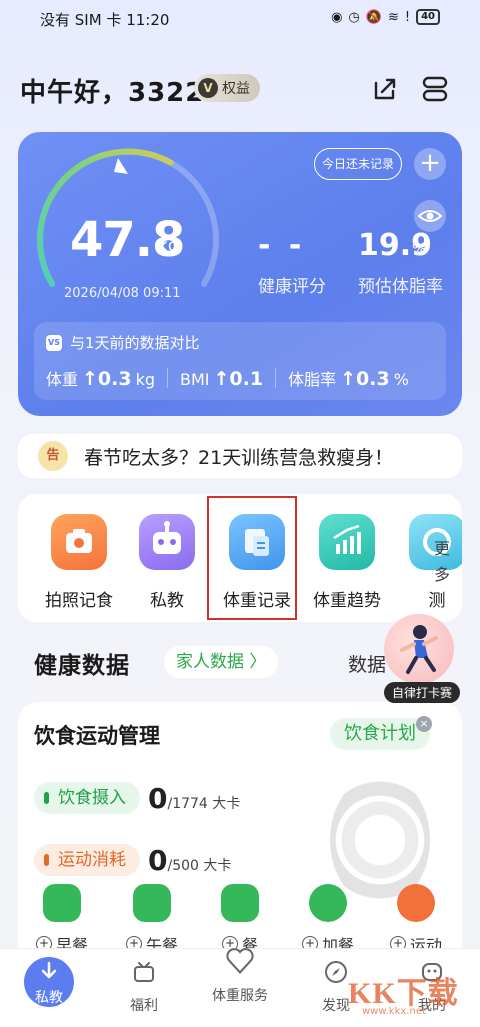  I want to click on compare-fat: 体脂率 ↑0.3 %, so click(348, 378).